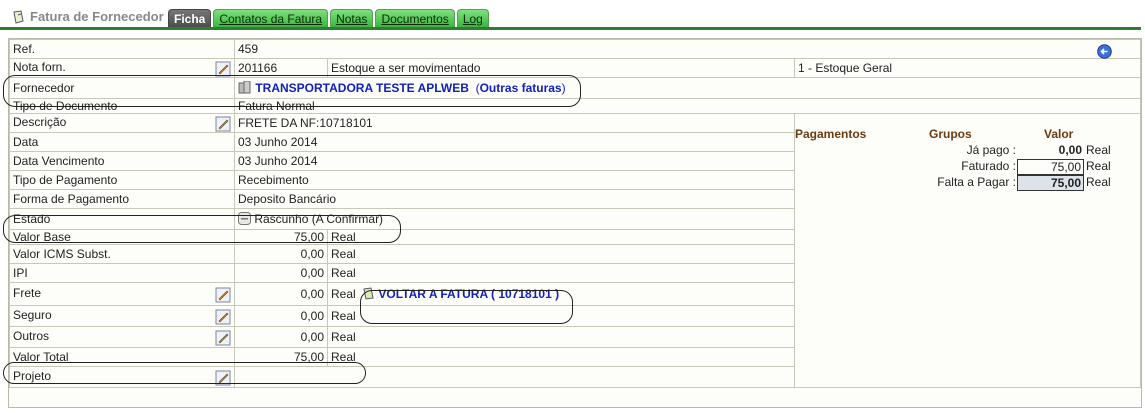 This screenshot has width=1145, height=413. What do you see at coordinates (514, 377) in the screenshot?
I see `projeto-value` at bounding box center [514, 377].